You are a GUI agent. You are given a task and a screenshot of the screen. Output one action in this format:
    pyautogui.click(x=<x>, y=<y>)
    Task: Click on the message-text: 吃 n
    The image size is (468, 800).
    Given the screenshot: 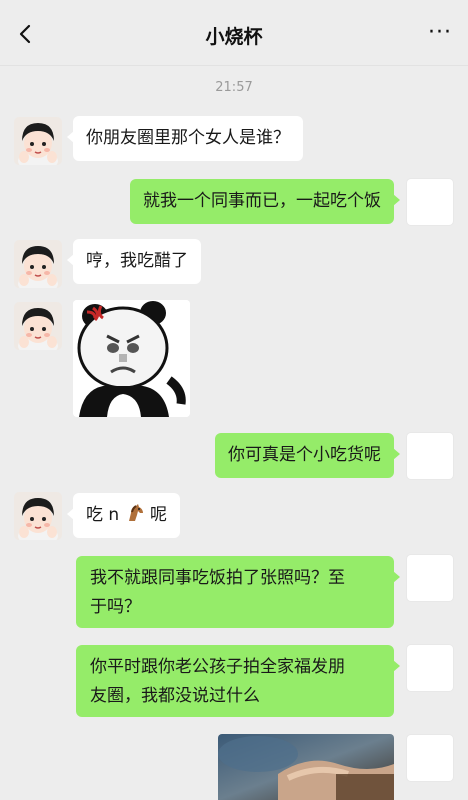 What is the action you would take?
    pyautogui.click(x=103, y=515)
    